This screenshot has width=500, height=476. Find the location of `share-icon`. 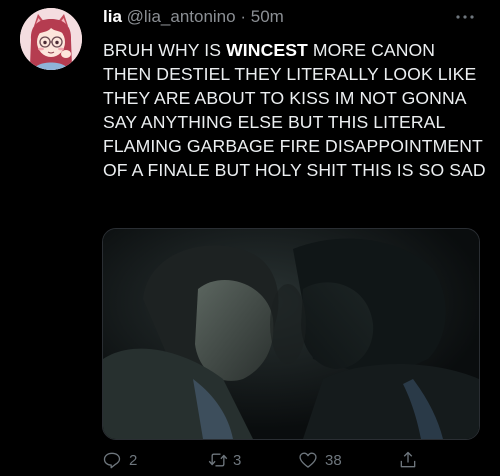

share-icon is located at coordinates (408, 459).